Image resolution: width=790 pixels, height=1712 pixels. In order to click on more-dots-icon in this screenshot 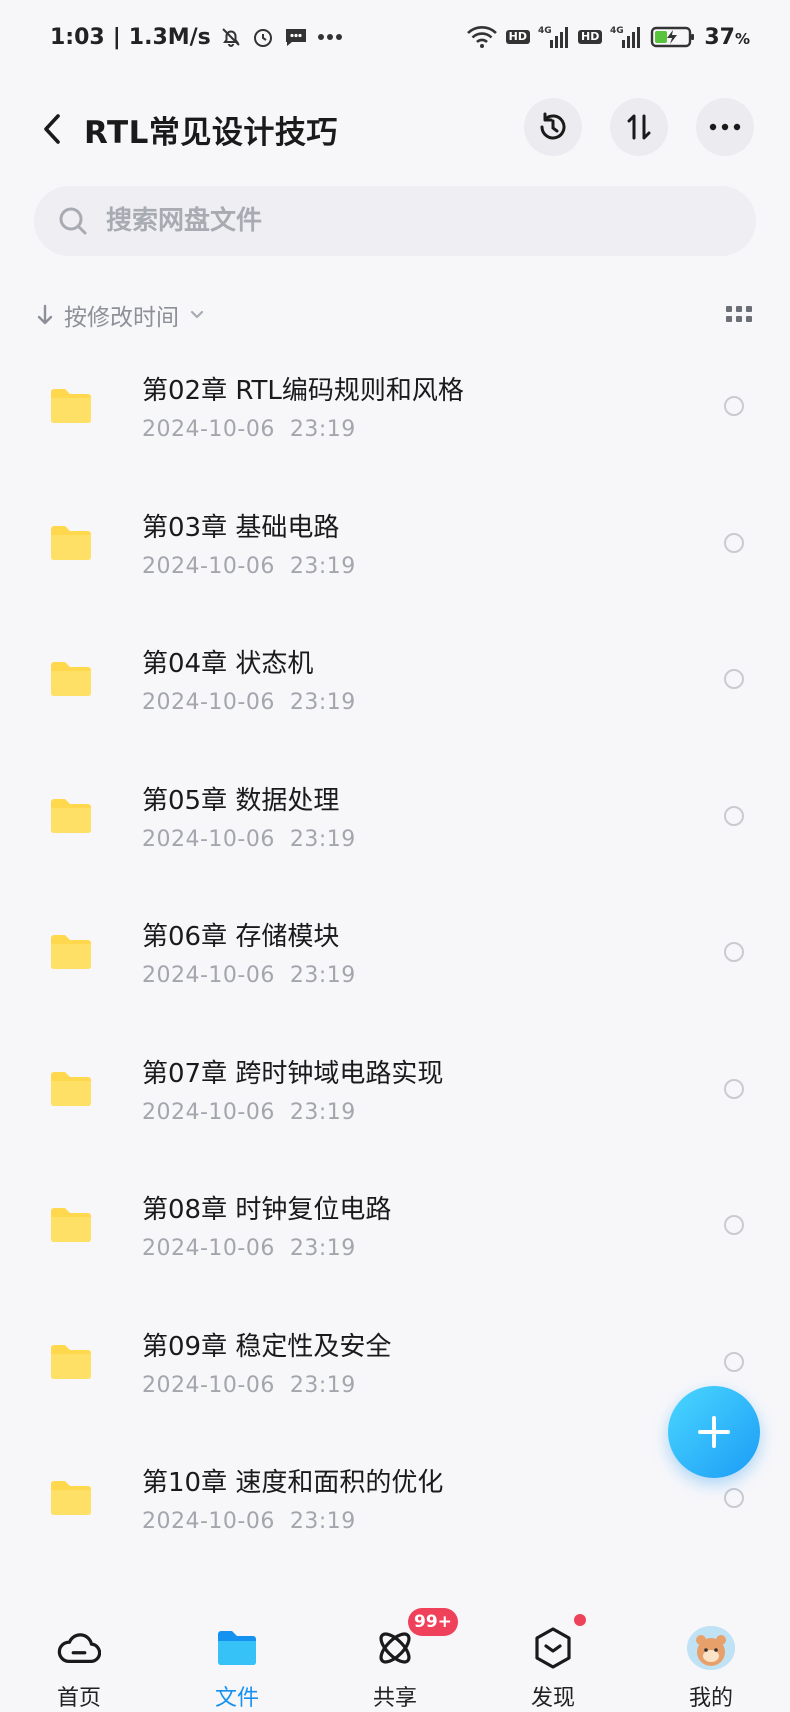, I will do `click(725, 127)`.